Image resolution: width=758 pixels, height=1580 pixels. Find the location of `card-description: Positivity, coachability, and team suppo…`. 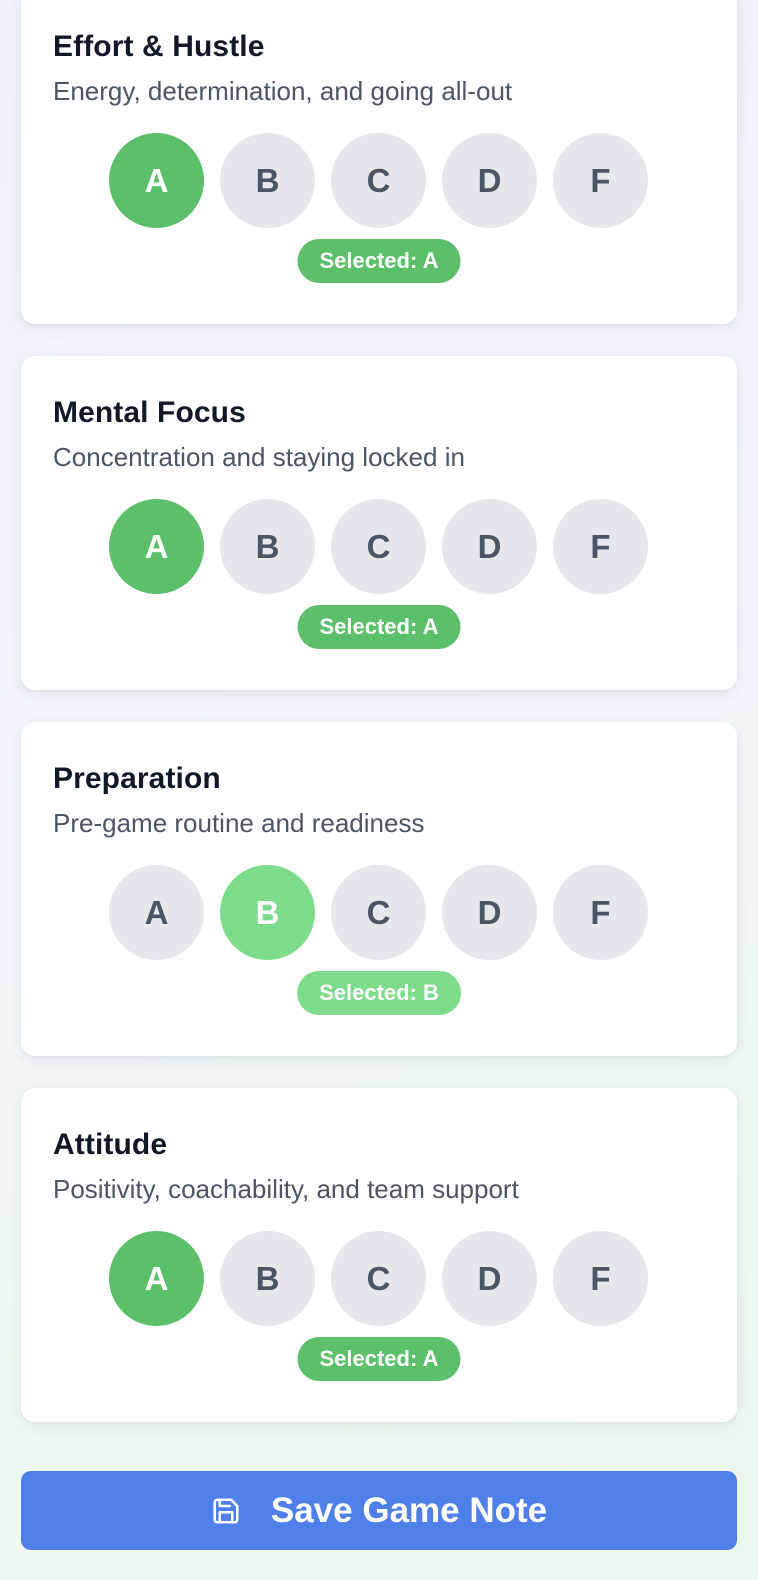

card-description: Positivity, coachability, and team suppo… is located at coordinates (286, 1189).